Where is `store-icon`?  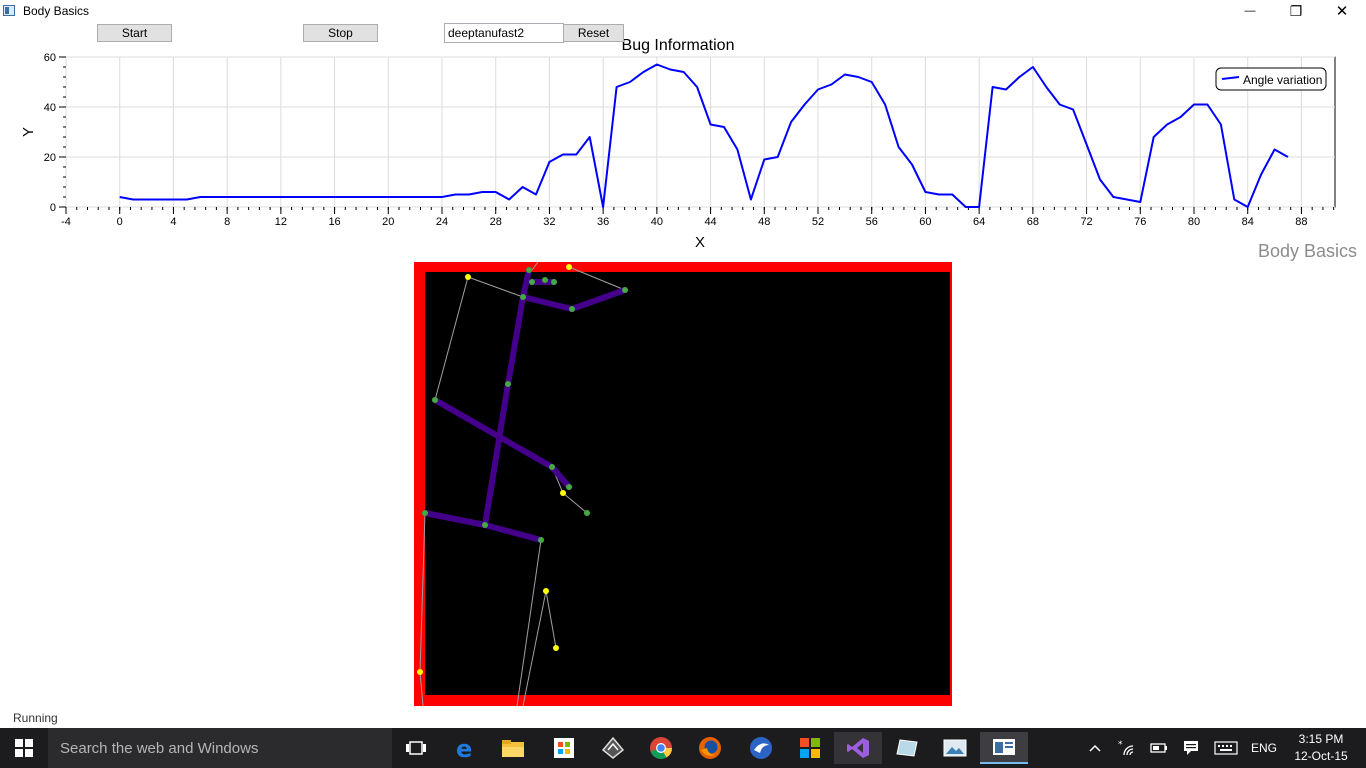
store-icon is located at coordinates (564, 748).